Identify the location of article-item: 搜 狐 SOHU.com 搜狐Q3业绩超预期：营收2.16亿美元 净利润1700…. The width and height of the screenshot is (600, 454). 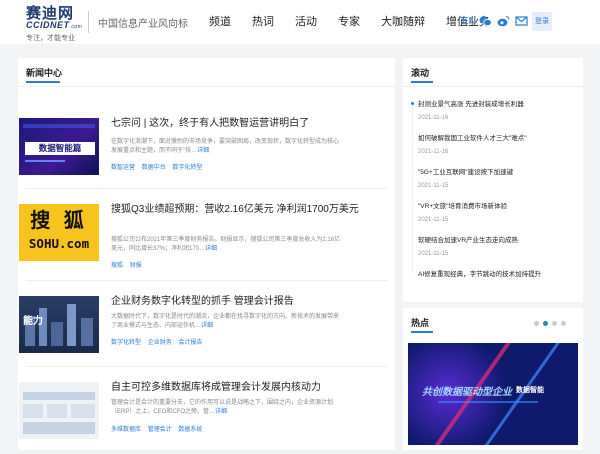
(206, 232).